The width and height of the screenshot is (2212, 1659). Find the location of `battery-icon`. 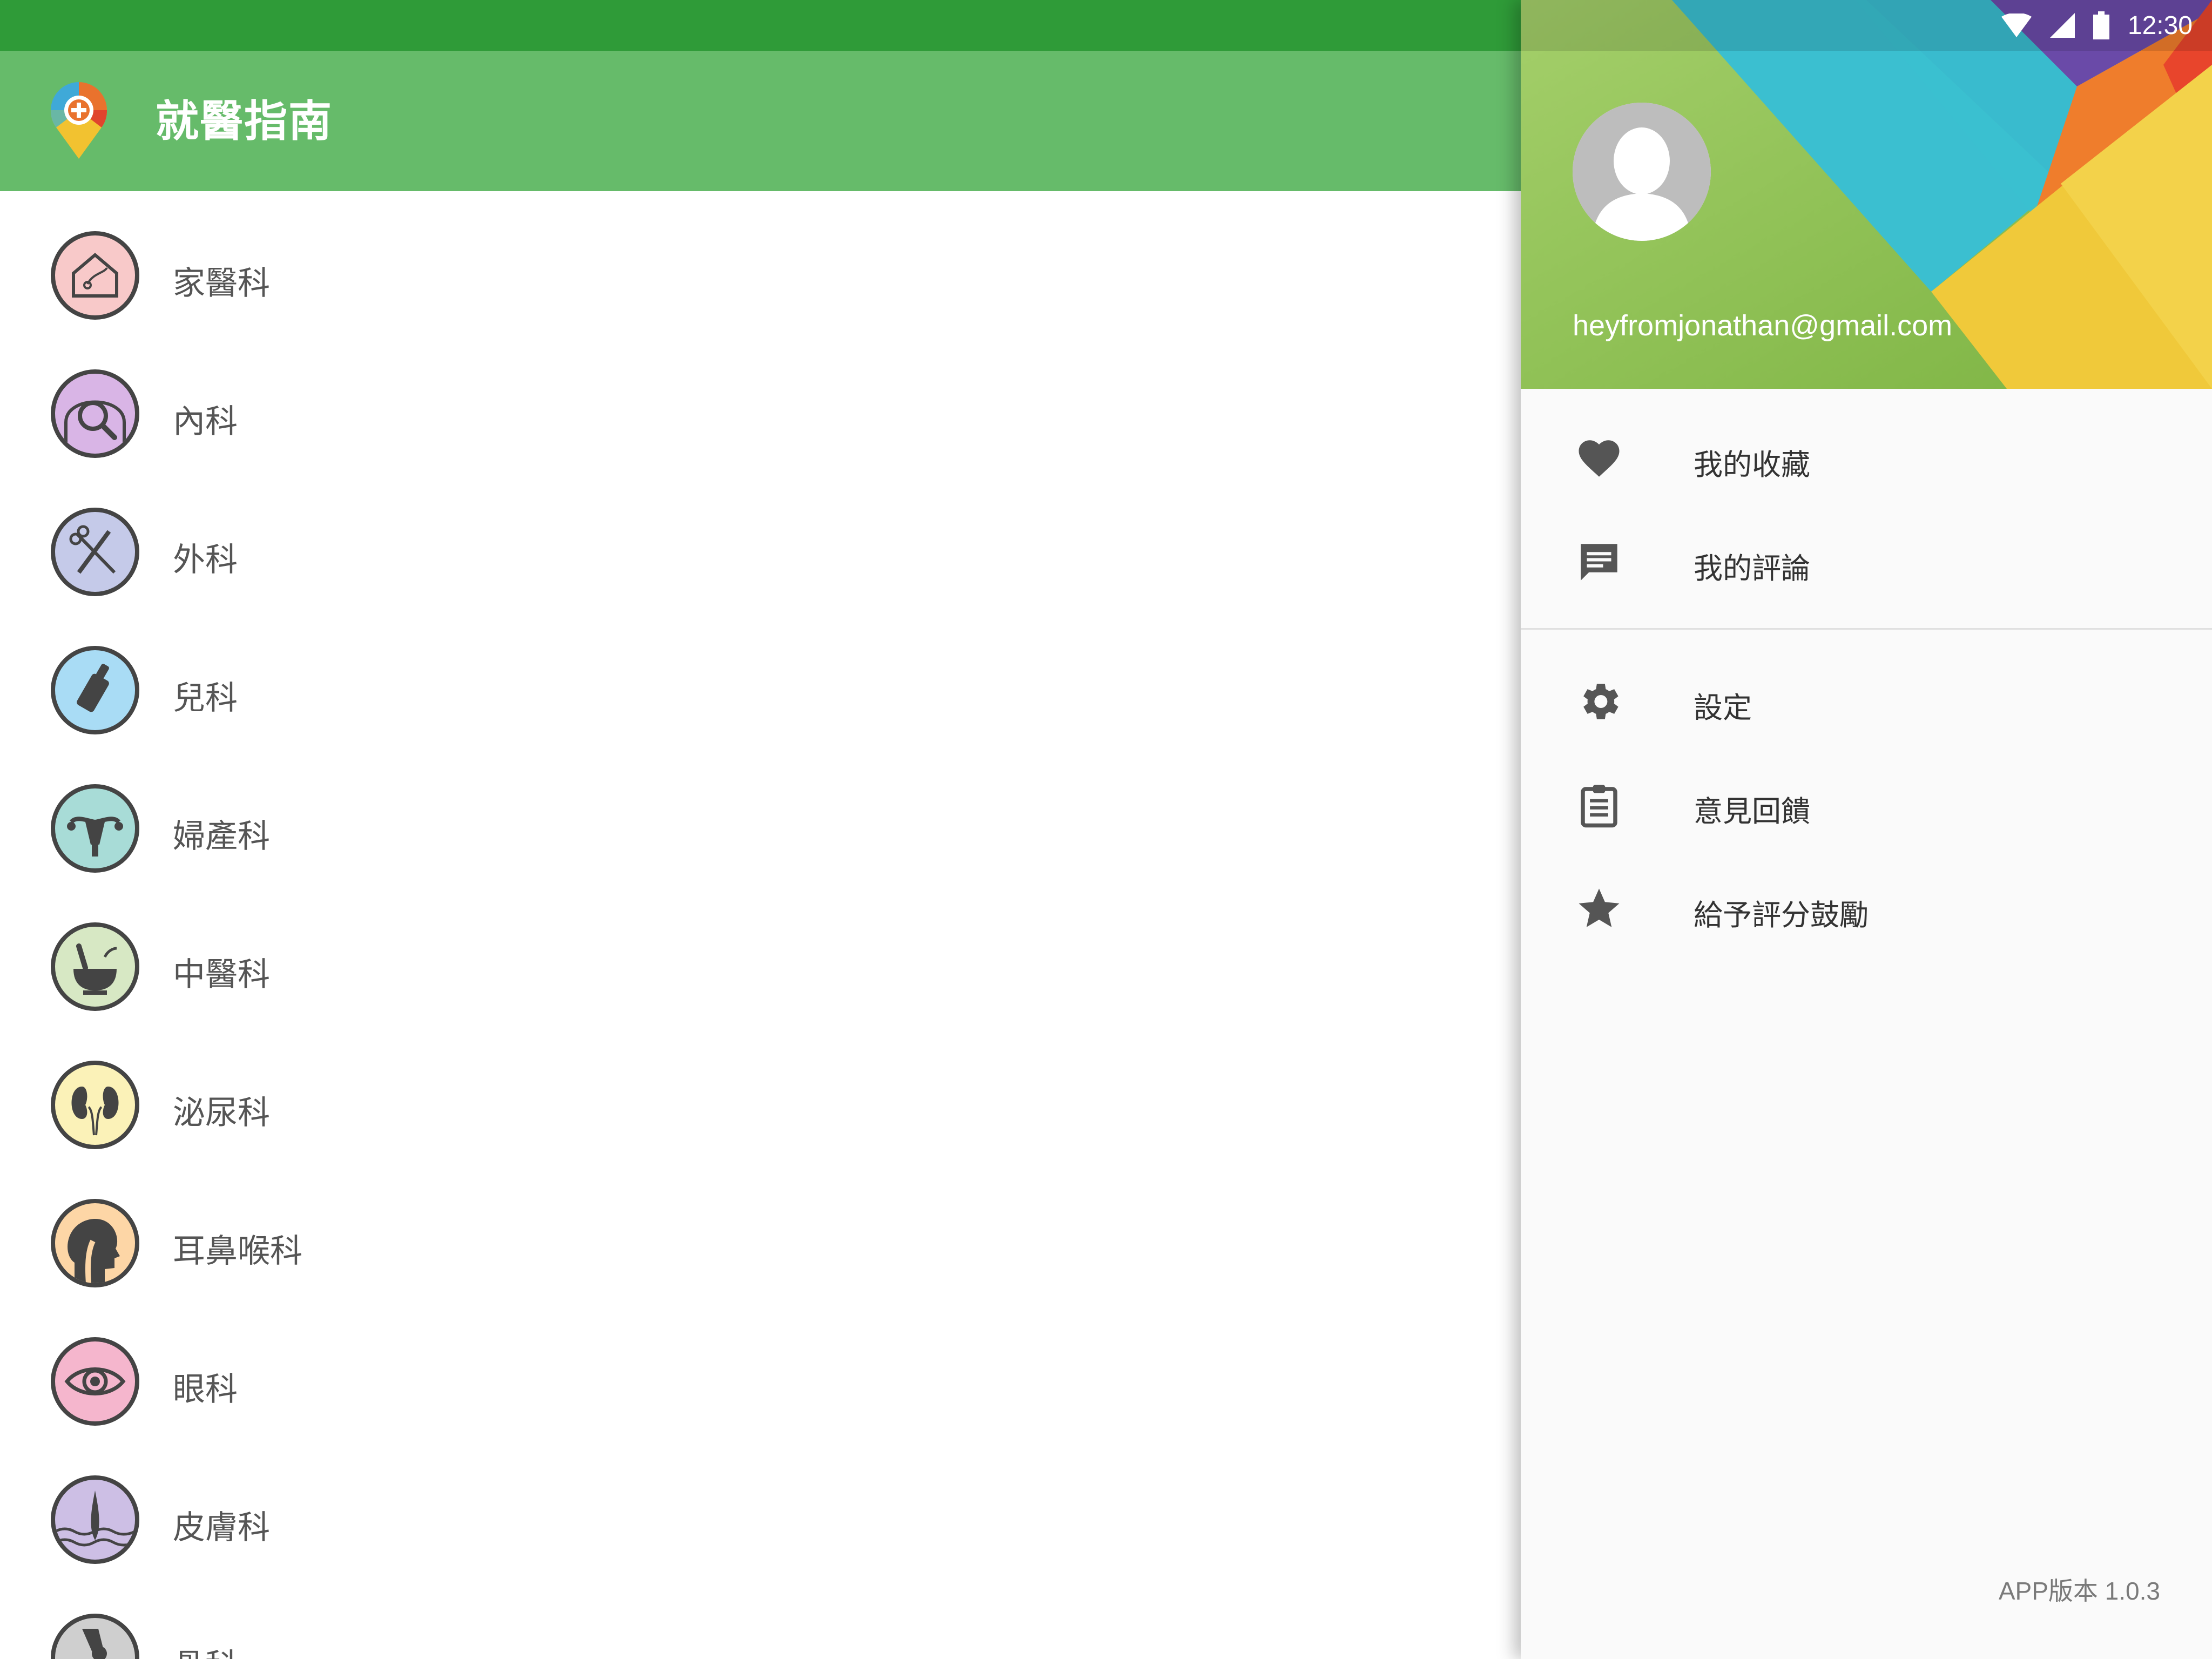

battery-icon is located at coordinates (2101, 25).